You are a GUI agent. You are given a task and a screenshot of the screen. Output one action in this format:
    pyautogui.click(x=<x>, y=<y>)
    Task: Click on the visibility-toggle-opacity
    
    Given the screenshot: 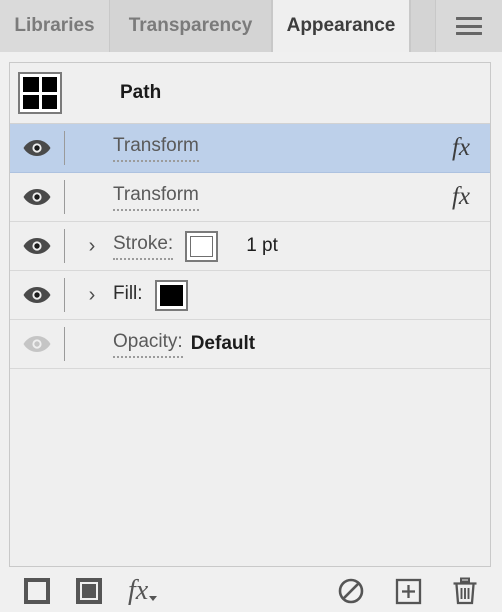 What is the action you would take?
    pyautogui.click(x=37, y=344)
    